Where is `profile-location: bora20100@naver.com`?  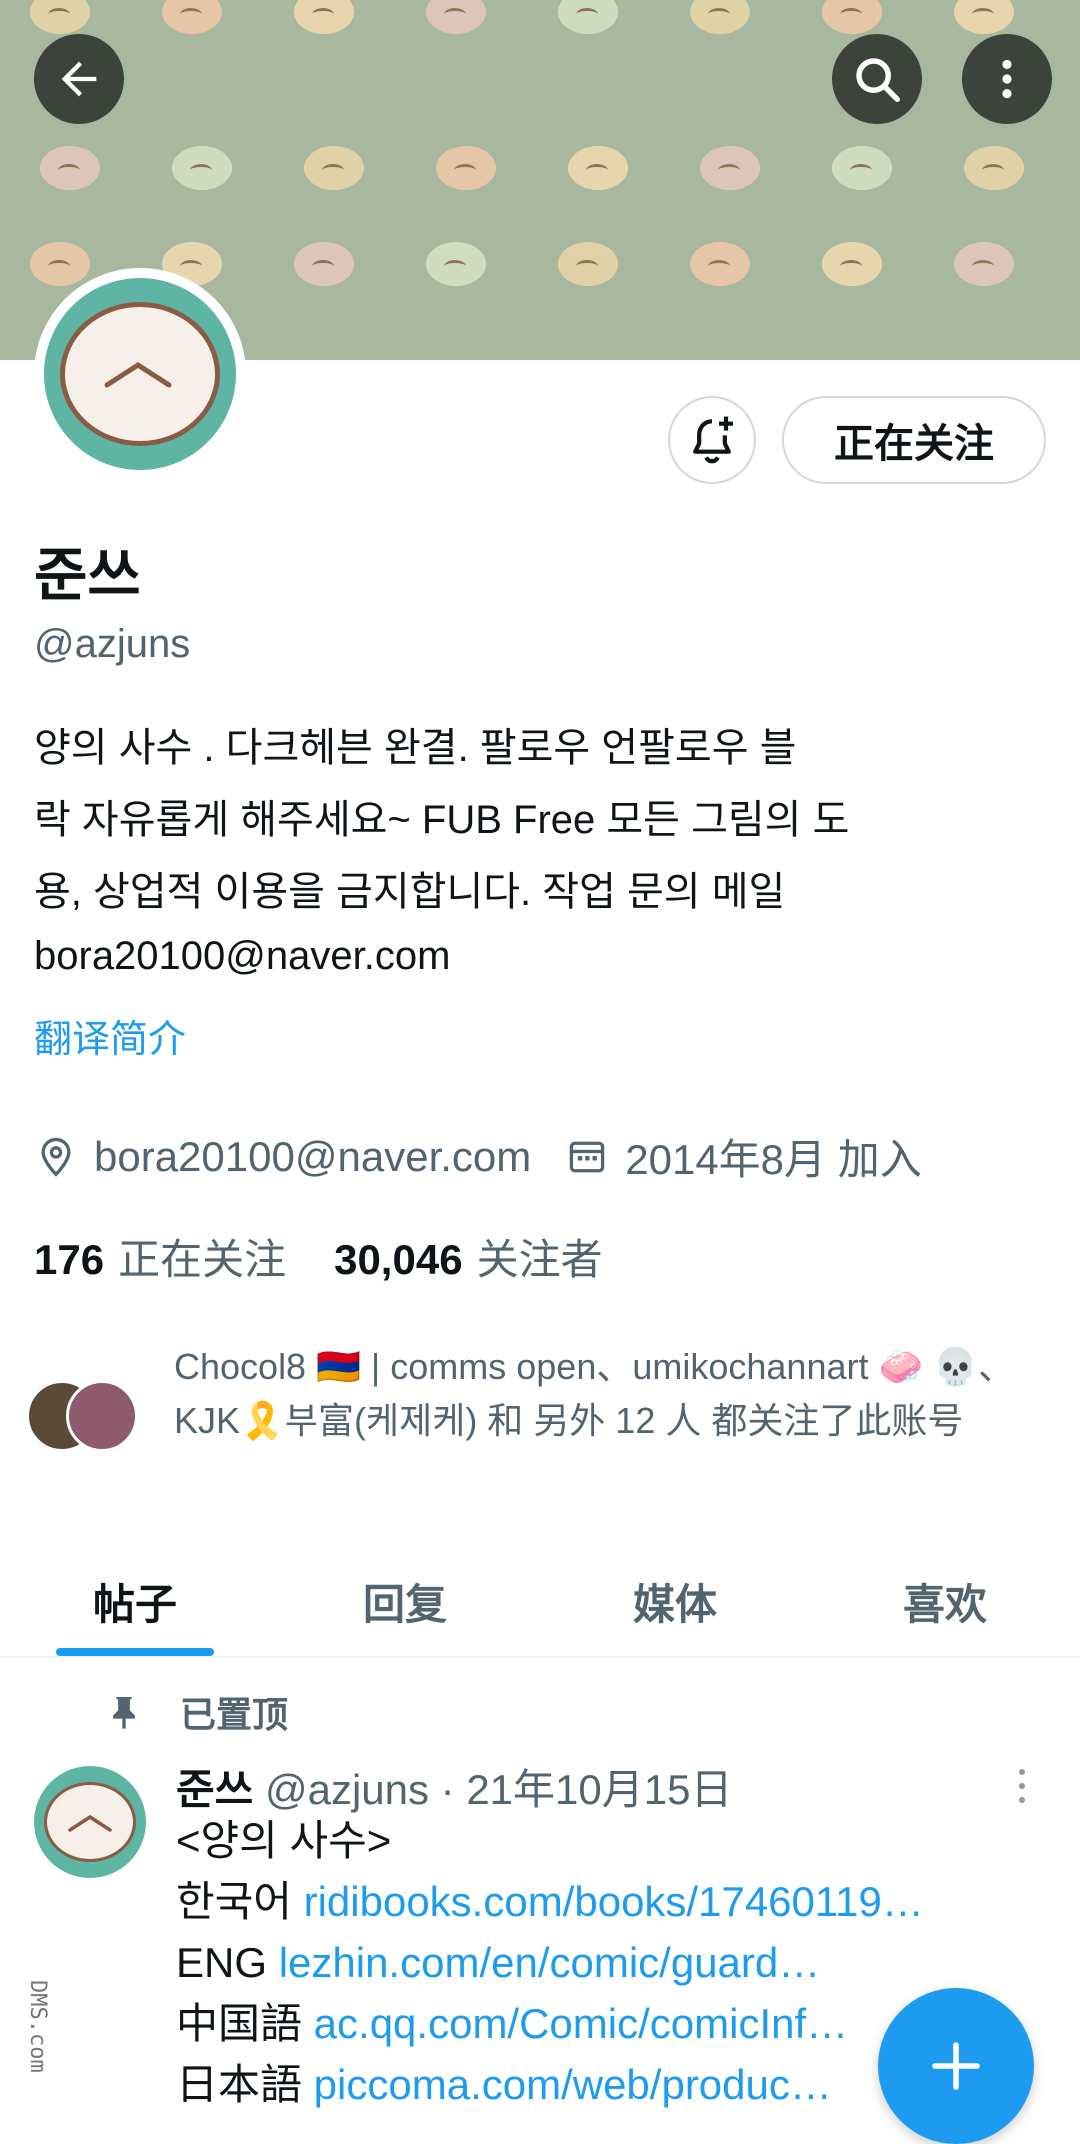
profile-location: bora20100@naver.com is located at coordinates (313, 1156).